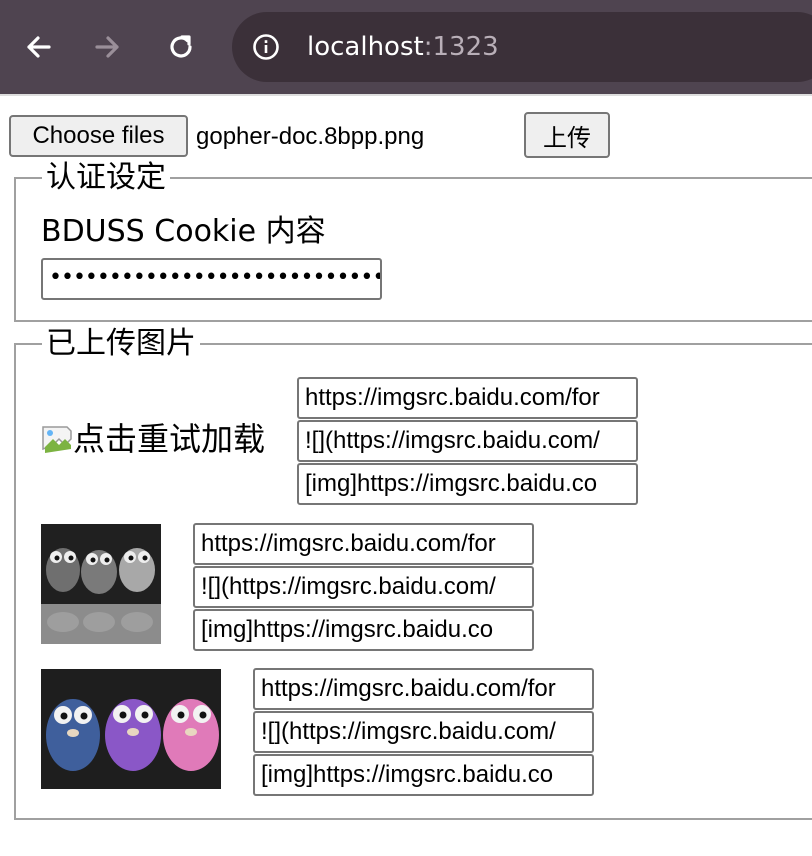 Image resolution: width=812 pixels, height=856 pixels. Describe the element at coordinates (461, 47) in the screenshot. I see `url-port: :1323` at that location.